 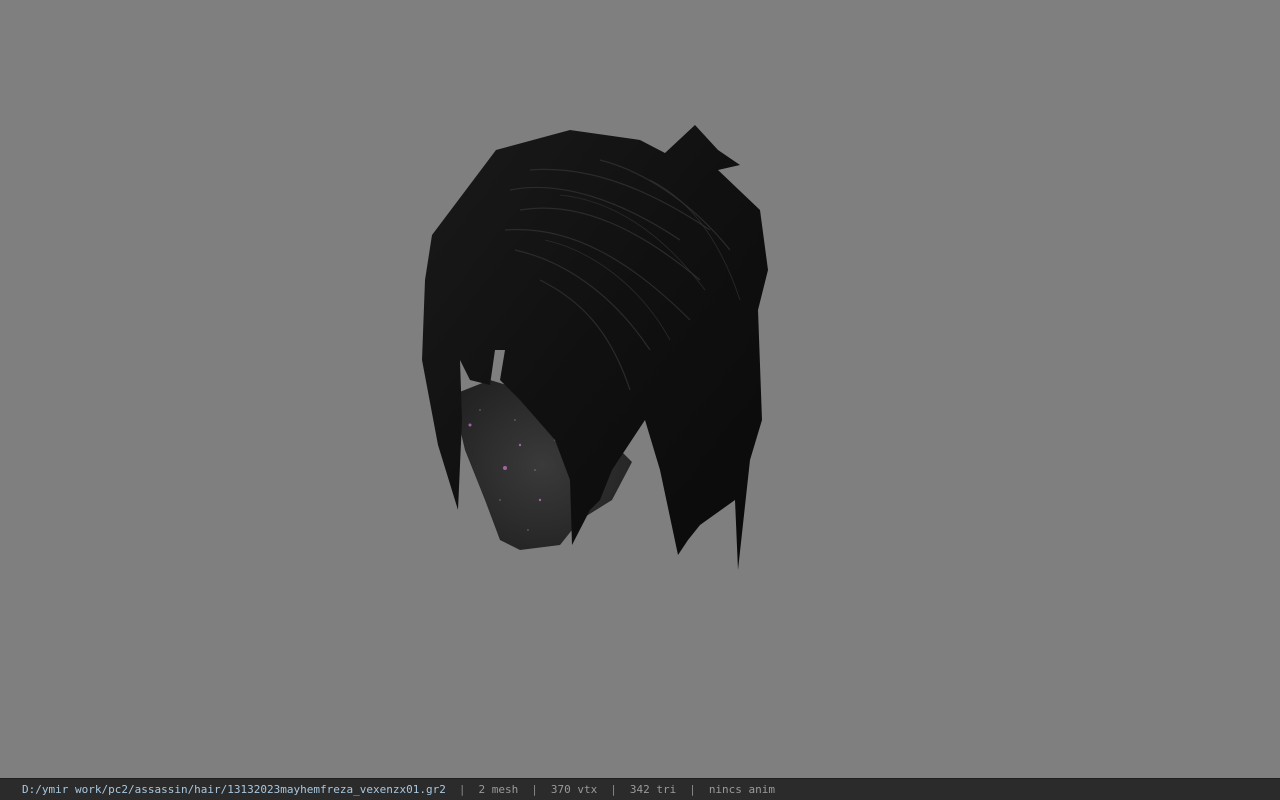 I want to click on vertex-count-label: 370 vtx, so click(x=574, y=789).